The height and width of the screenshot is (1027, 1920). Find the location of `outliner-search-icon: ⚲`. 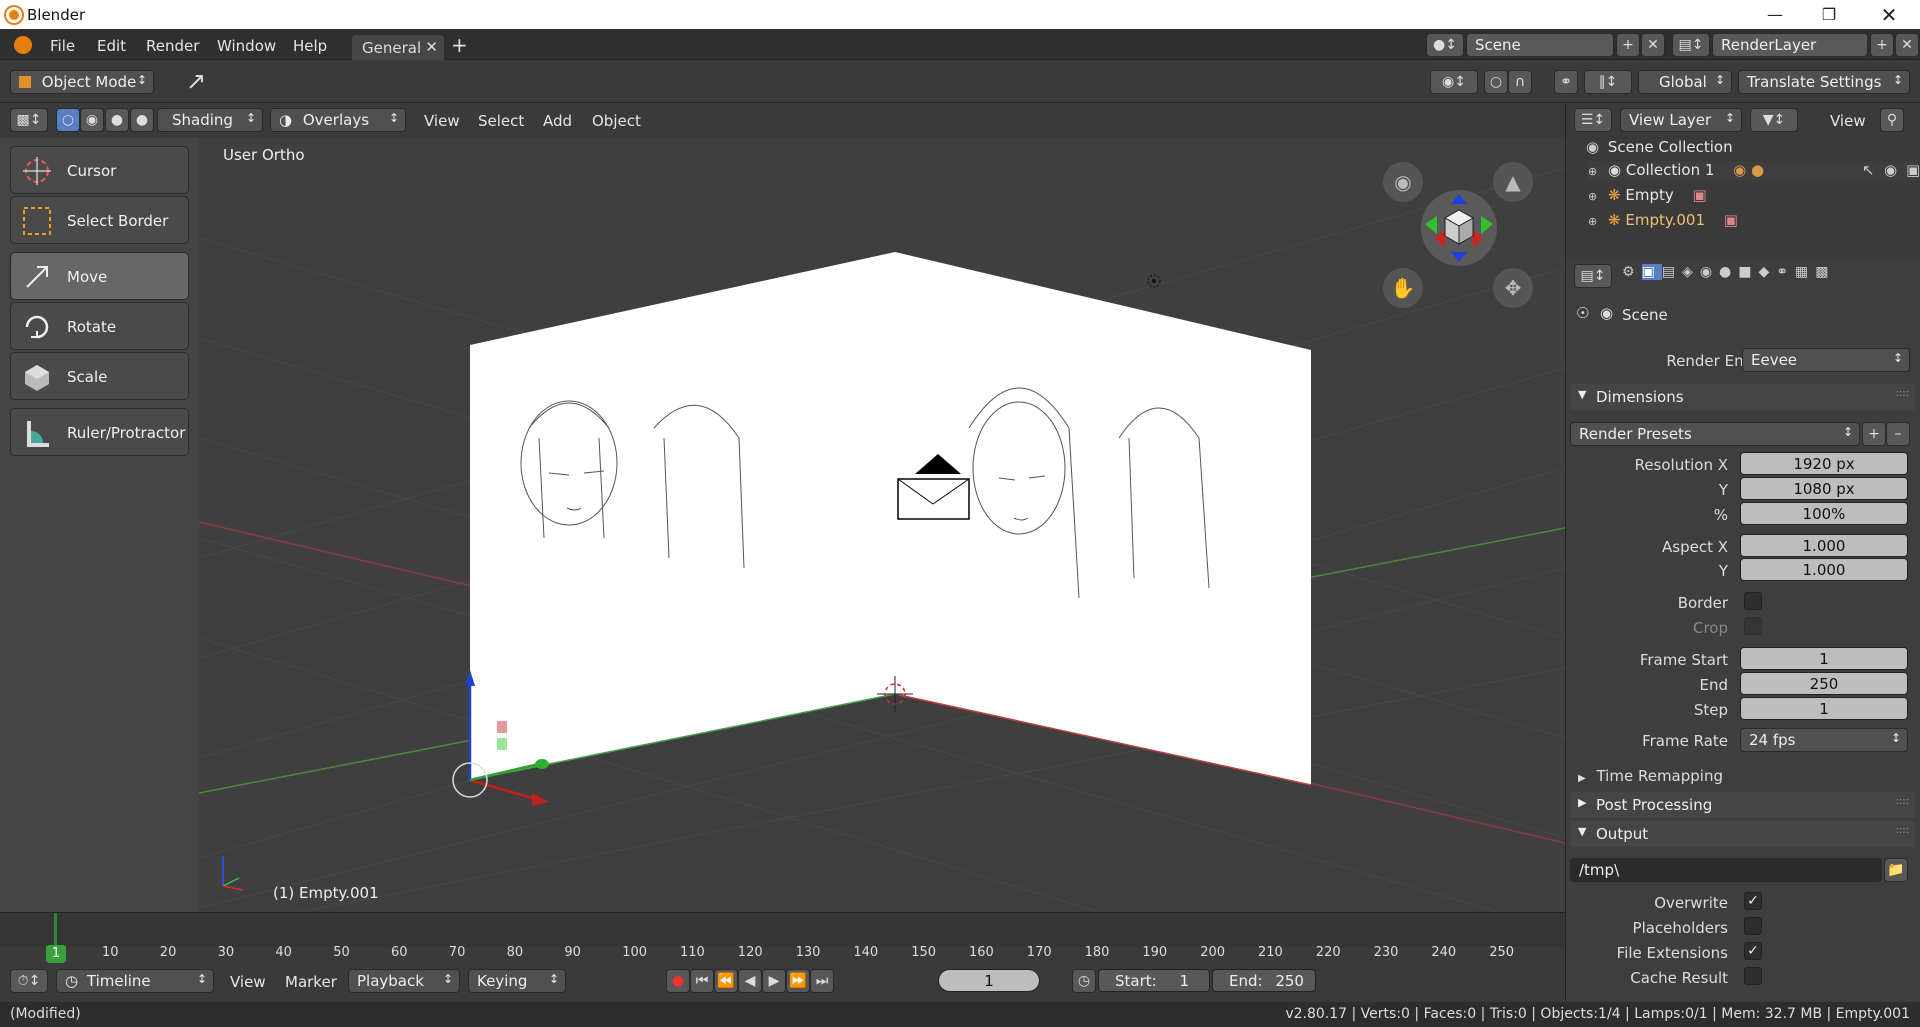

outliner-search-icon: ⚲ is located at coordinates (1892, 120).